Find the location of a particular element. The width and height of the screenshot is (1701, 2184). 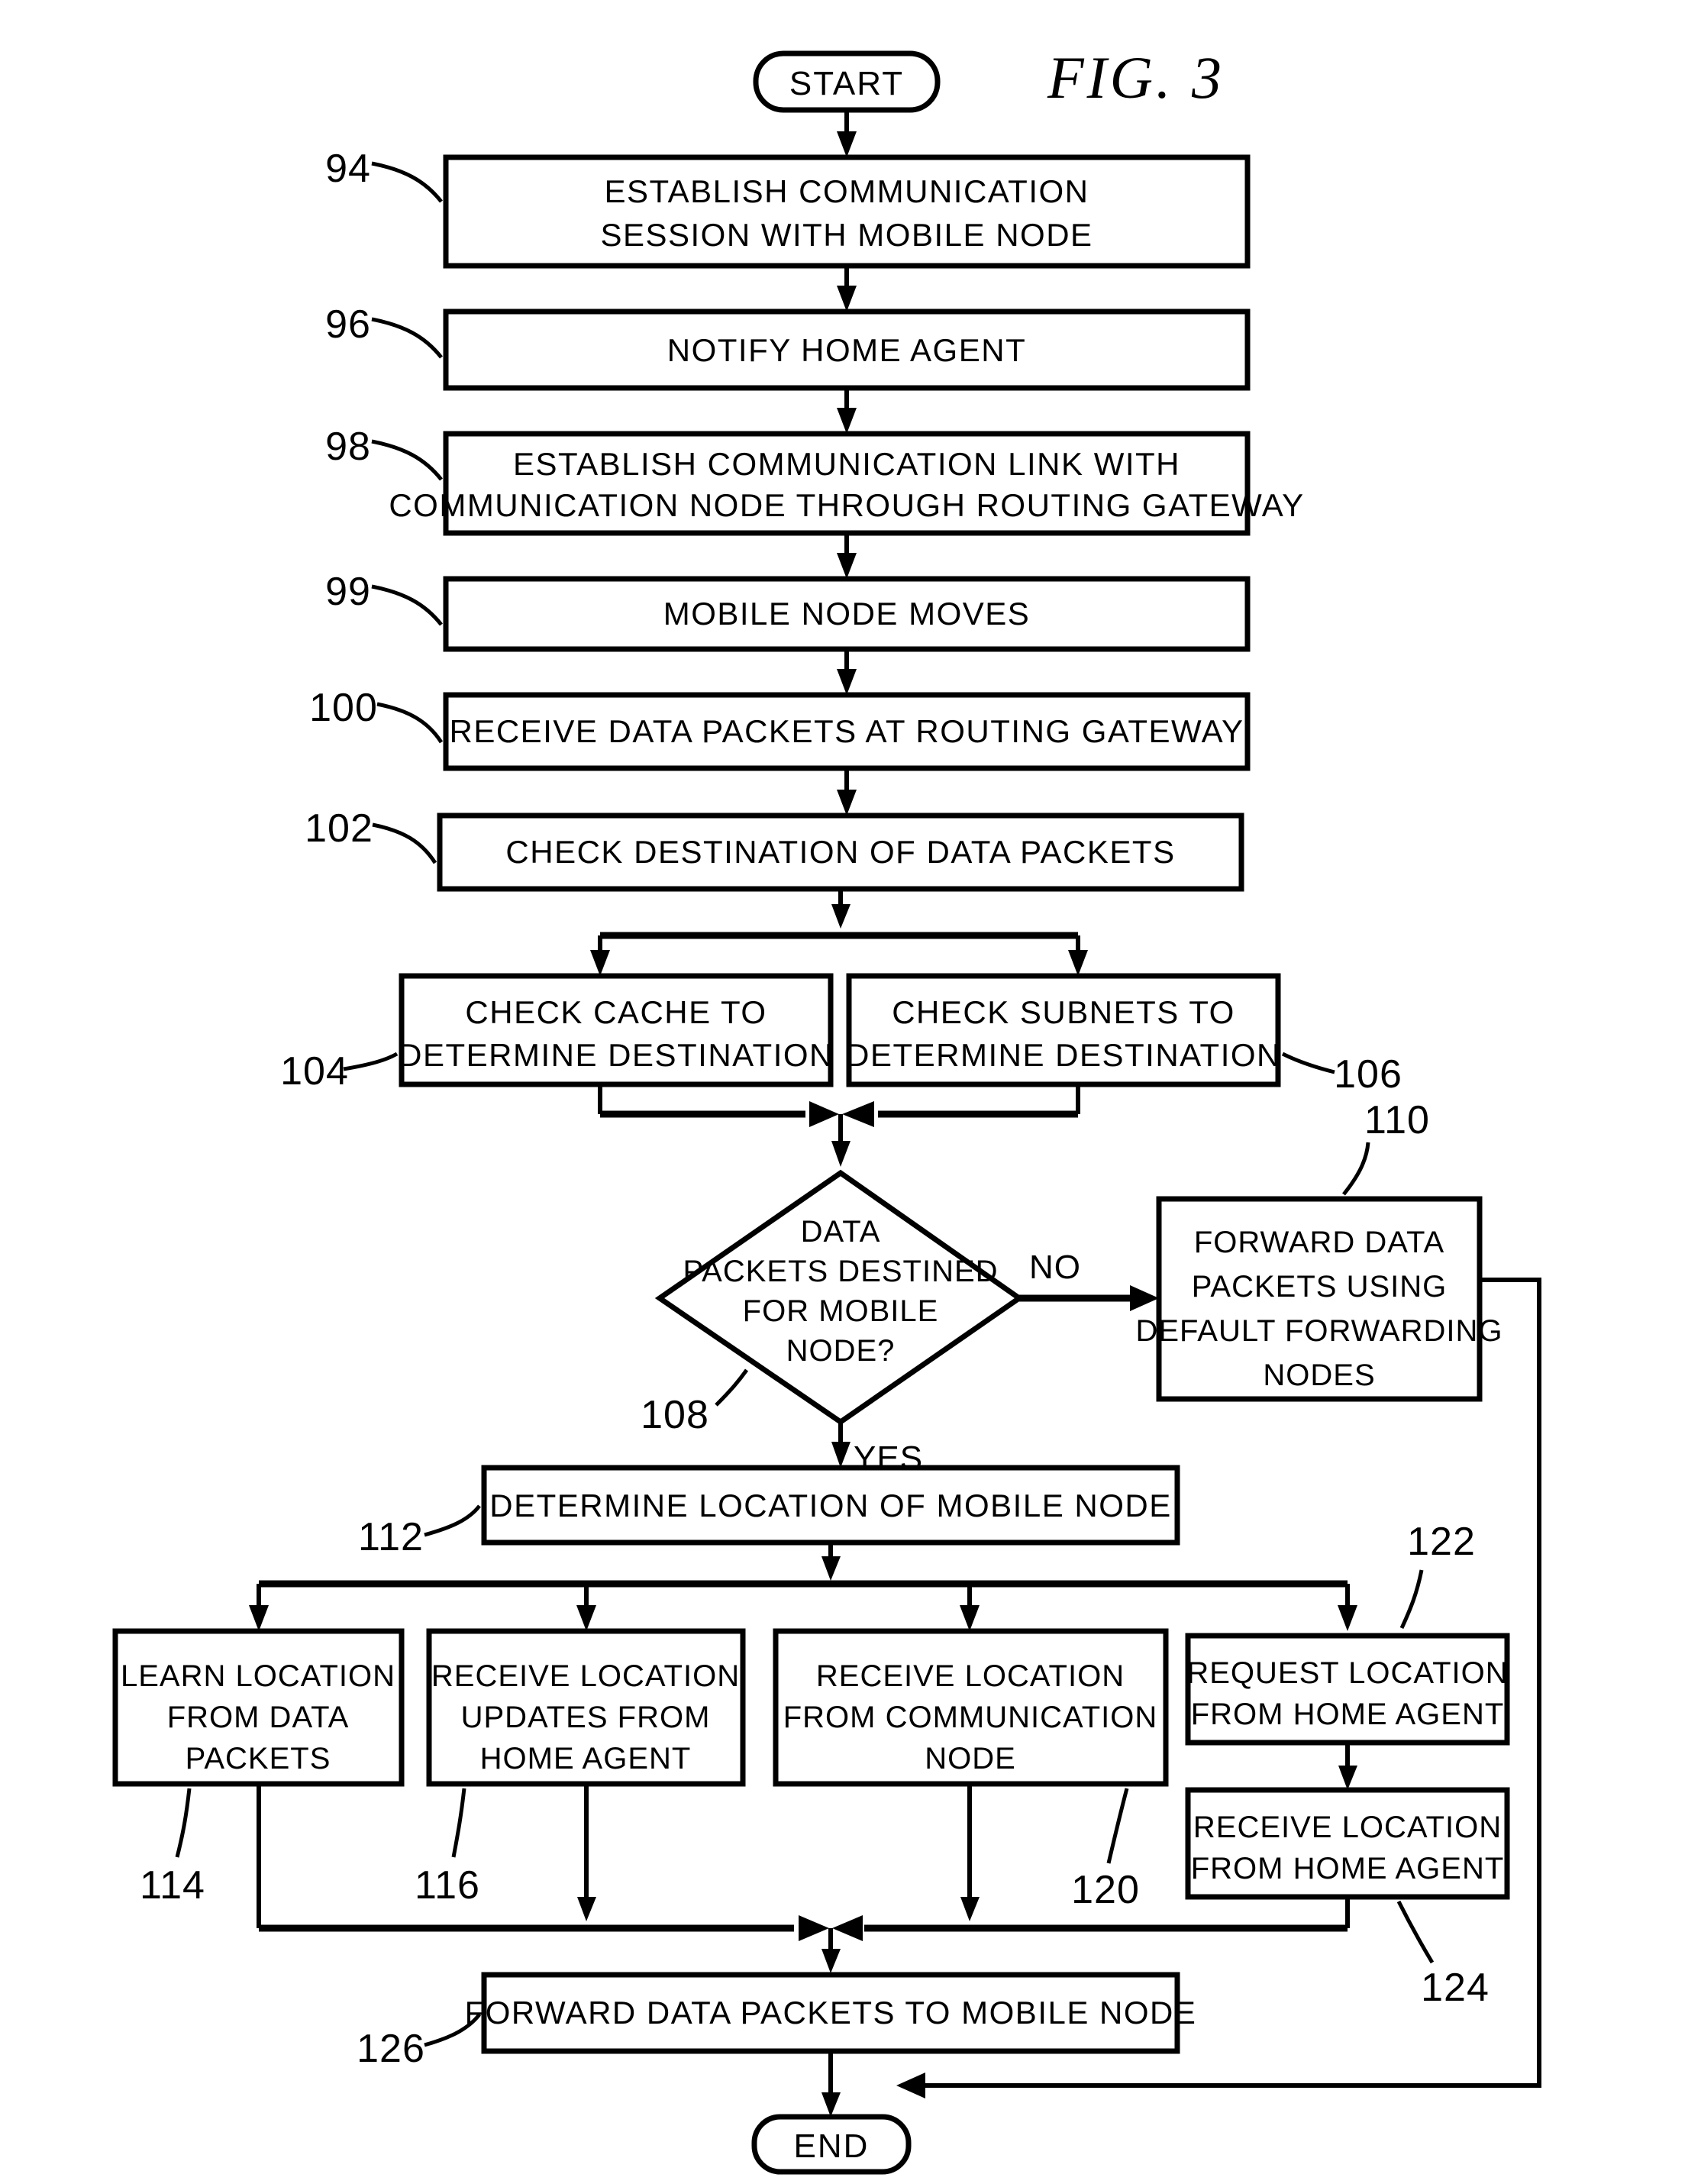

process-node-110-line-3: NODES is located at coordinates (1319, 1375).